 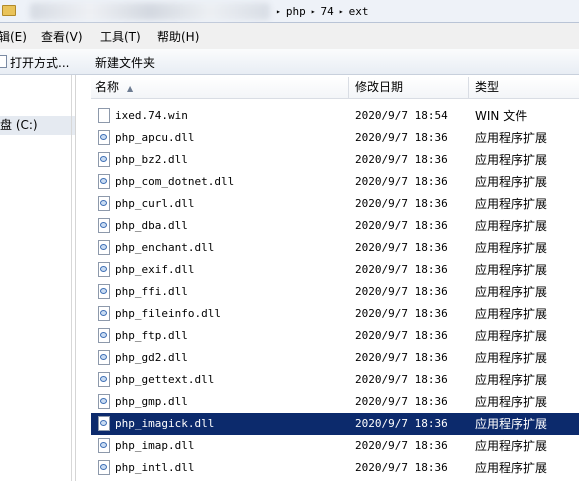 I want to click on menu-view: 查看(V), so click(x=62, y=36).